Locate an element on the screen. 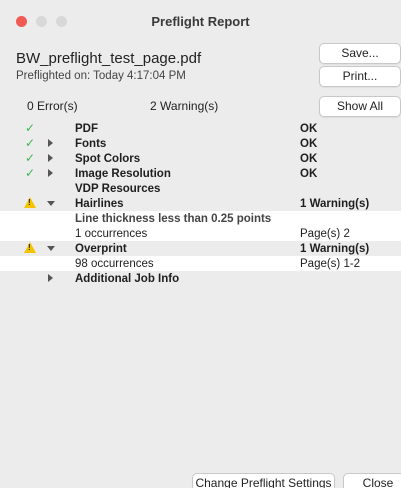  list-item: ✓ PDF OK is located at coordinates (200, 128).